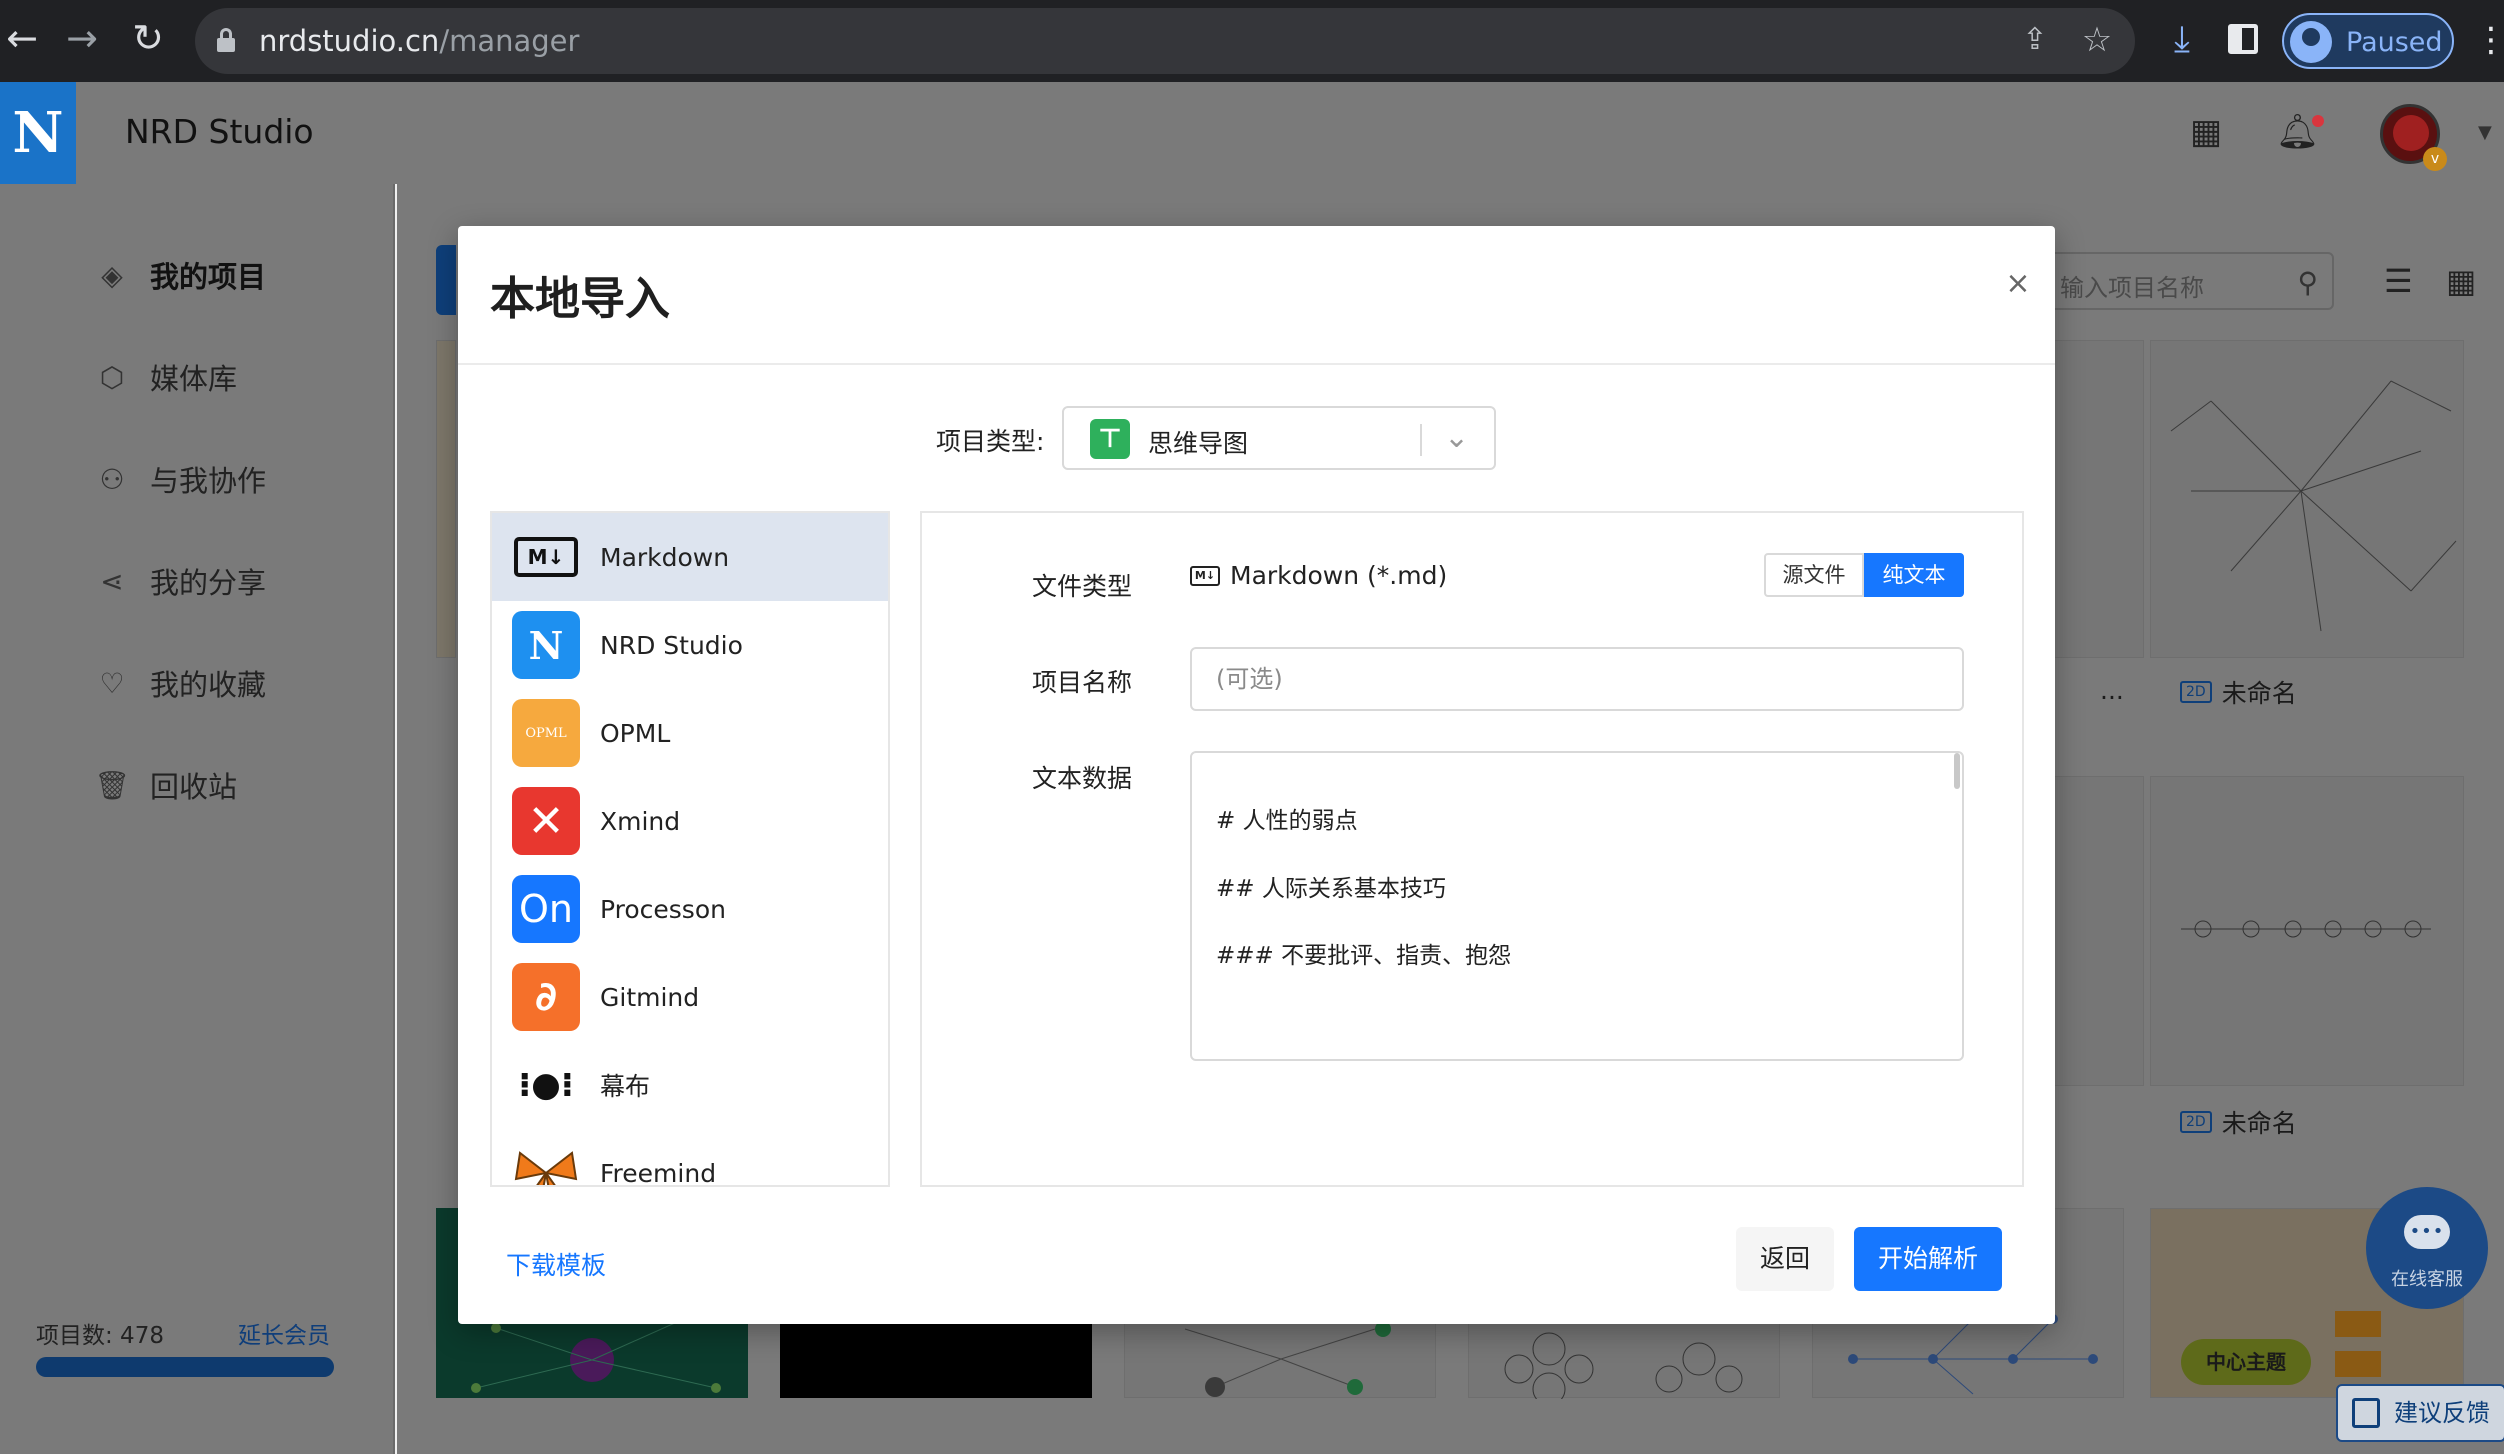  What do you see at coordinates (2413, 137) in the screenshot?
I see `user-avatar: v` at bounding box center [2413, 137].